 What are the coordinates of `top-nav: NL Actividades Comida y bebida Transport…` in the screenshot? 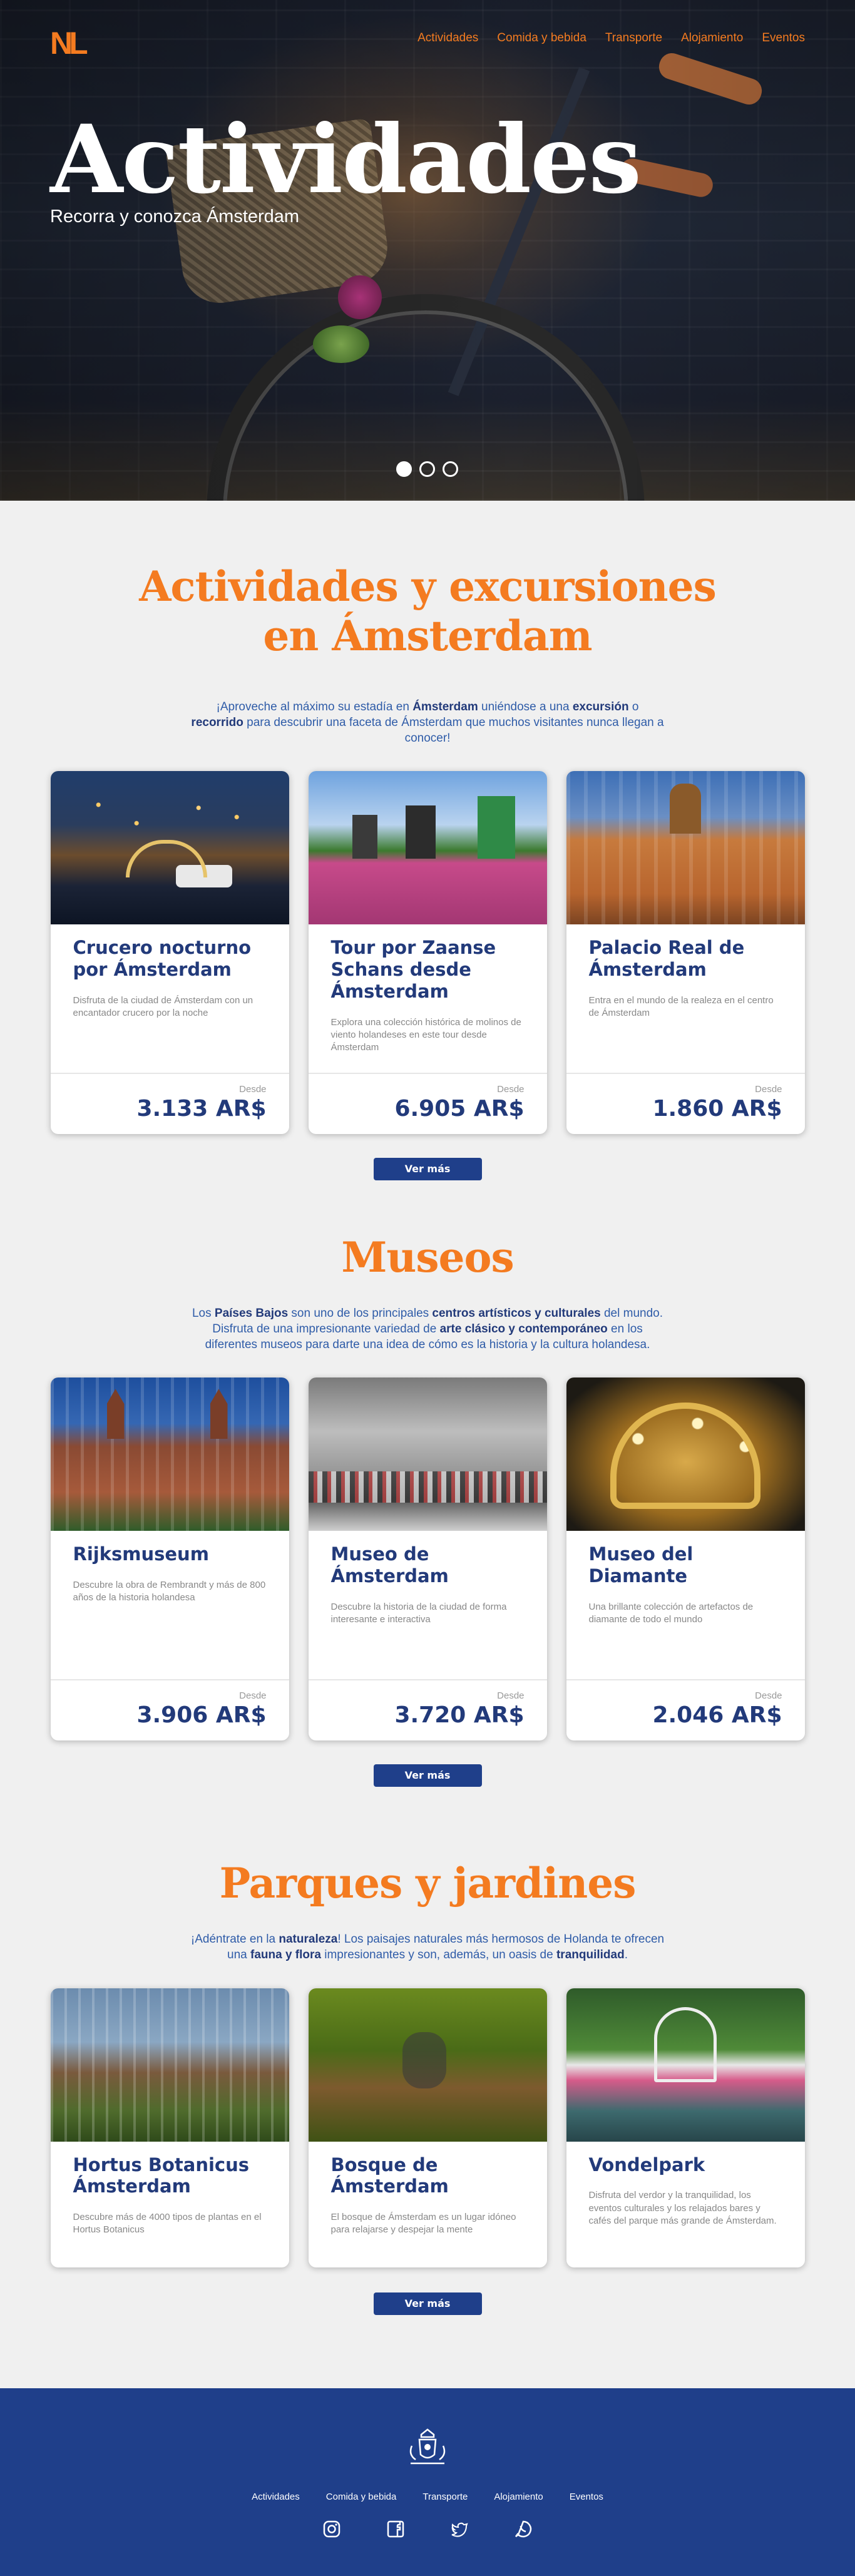 It's located at (427, 40).